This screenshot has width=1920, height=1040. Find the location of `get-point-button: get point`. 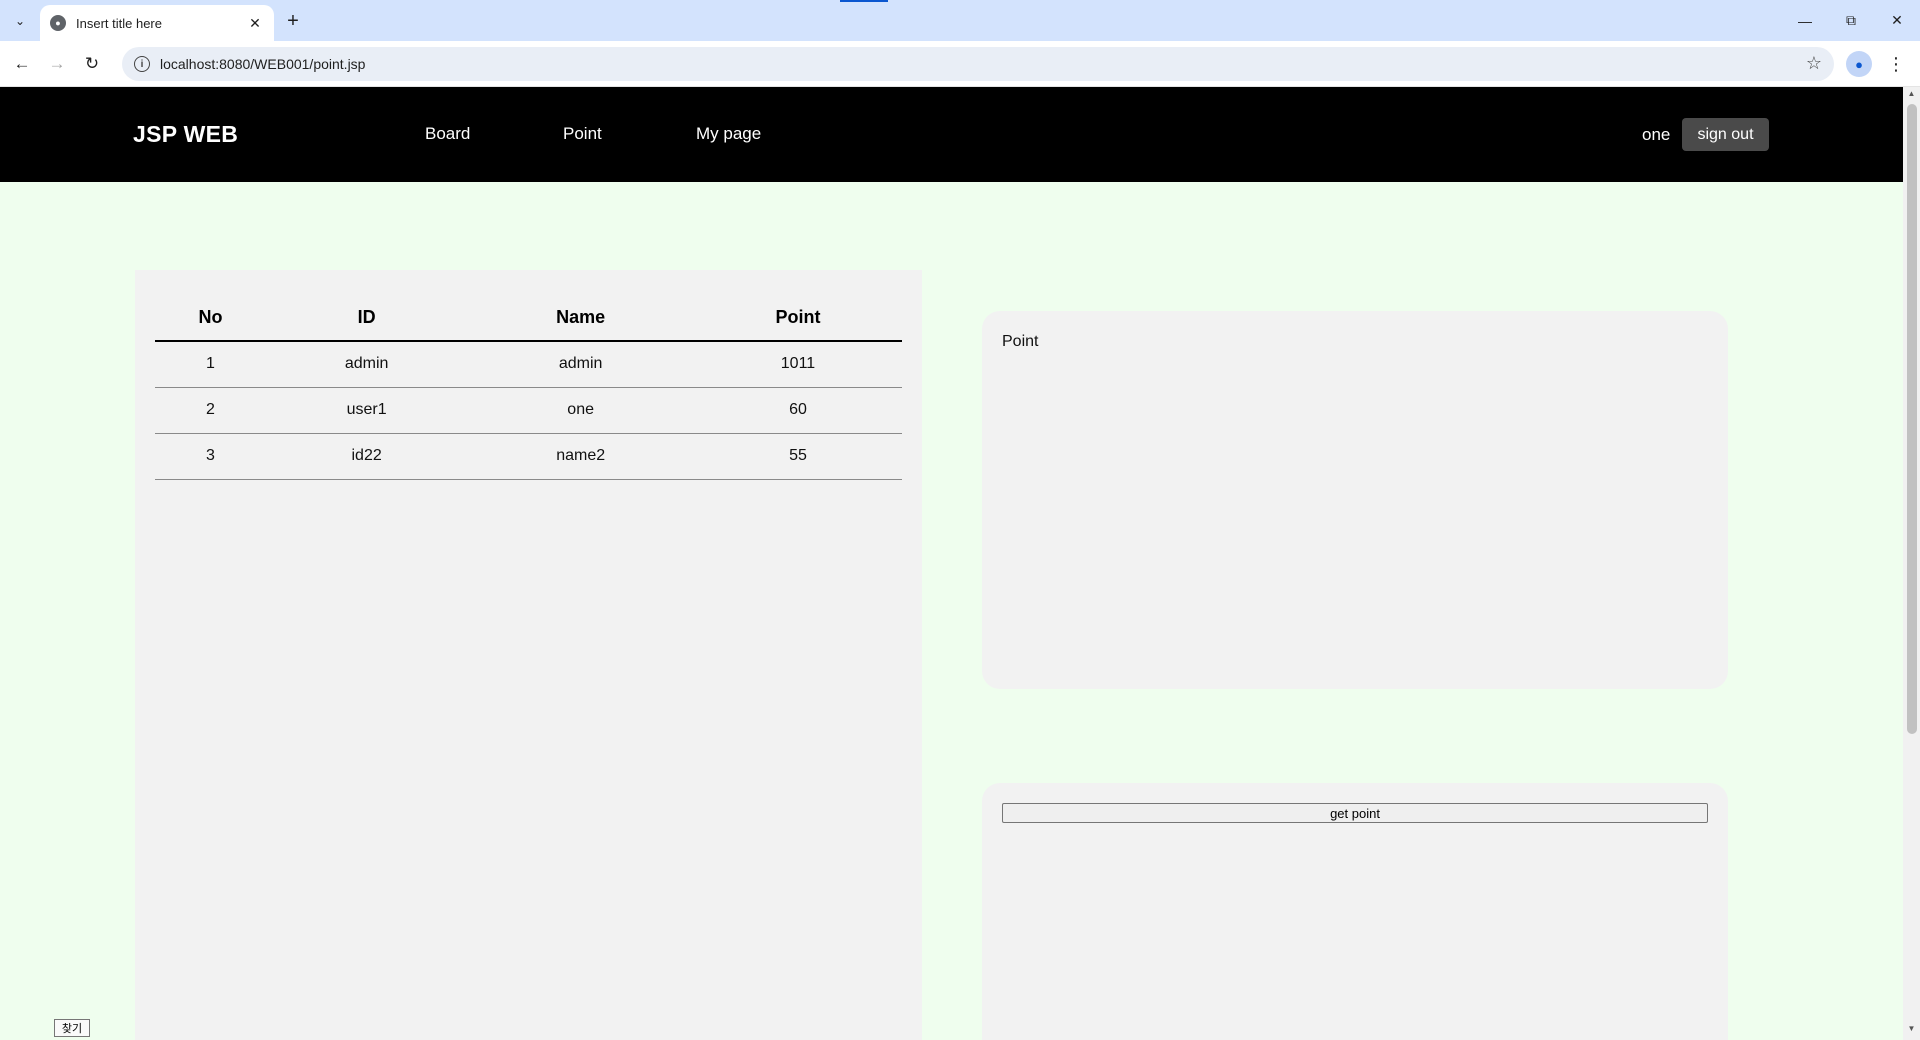

get-point-button: get point is located at coordinates (1355, 813).